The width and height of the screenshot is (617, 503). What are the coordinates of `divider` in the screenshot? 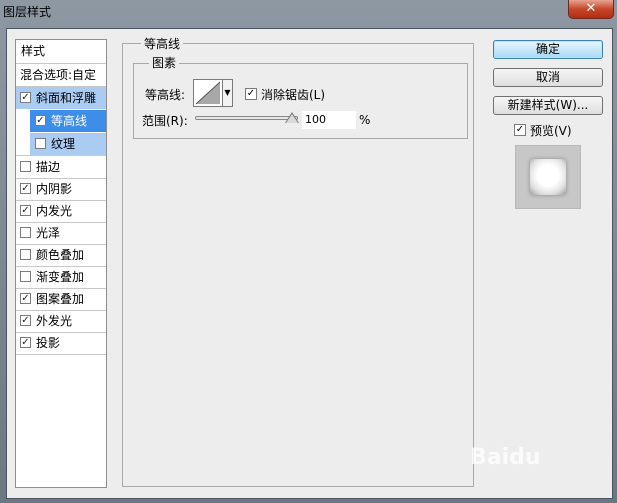 It's located at (61, 354).